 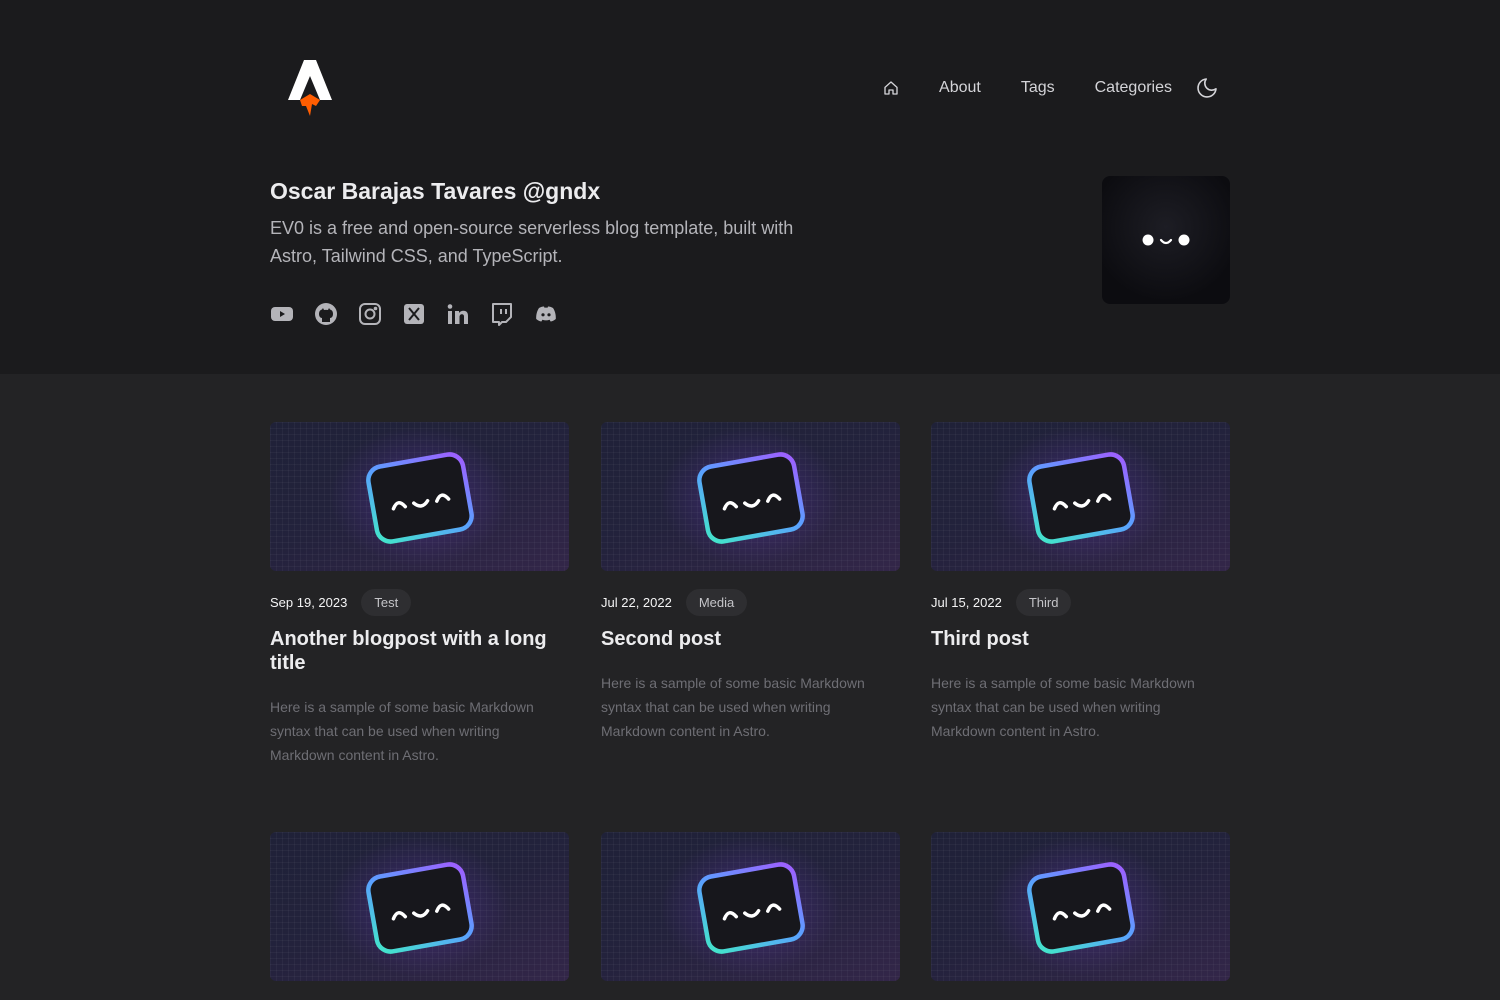 What do you see at coordinates (435, 191) in the screenshot?
I see `author-name: Oscar Barajas Tavares @gndx` at bounding box center [435, 191].